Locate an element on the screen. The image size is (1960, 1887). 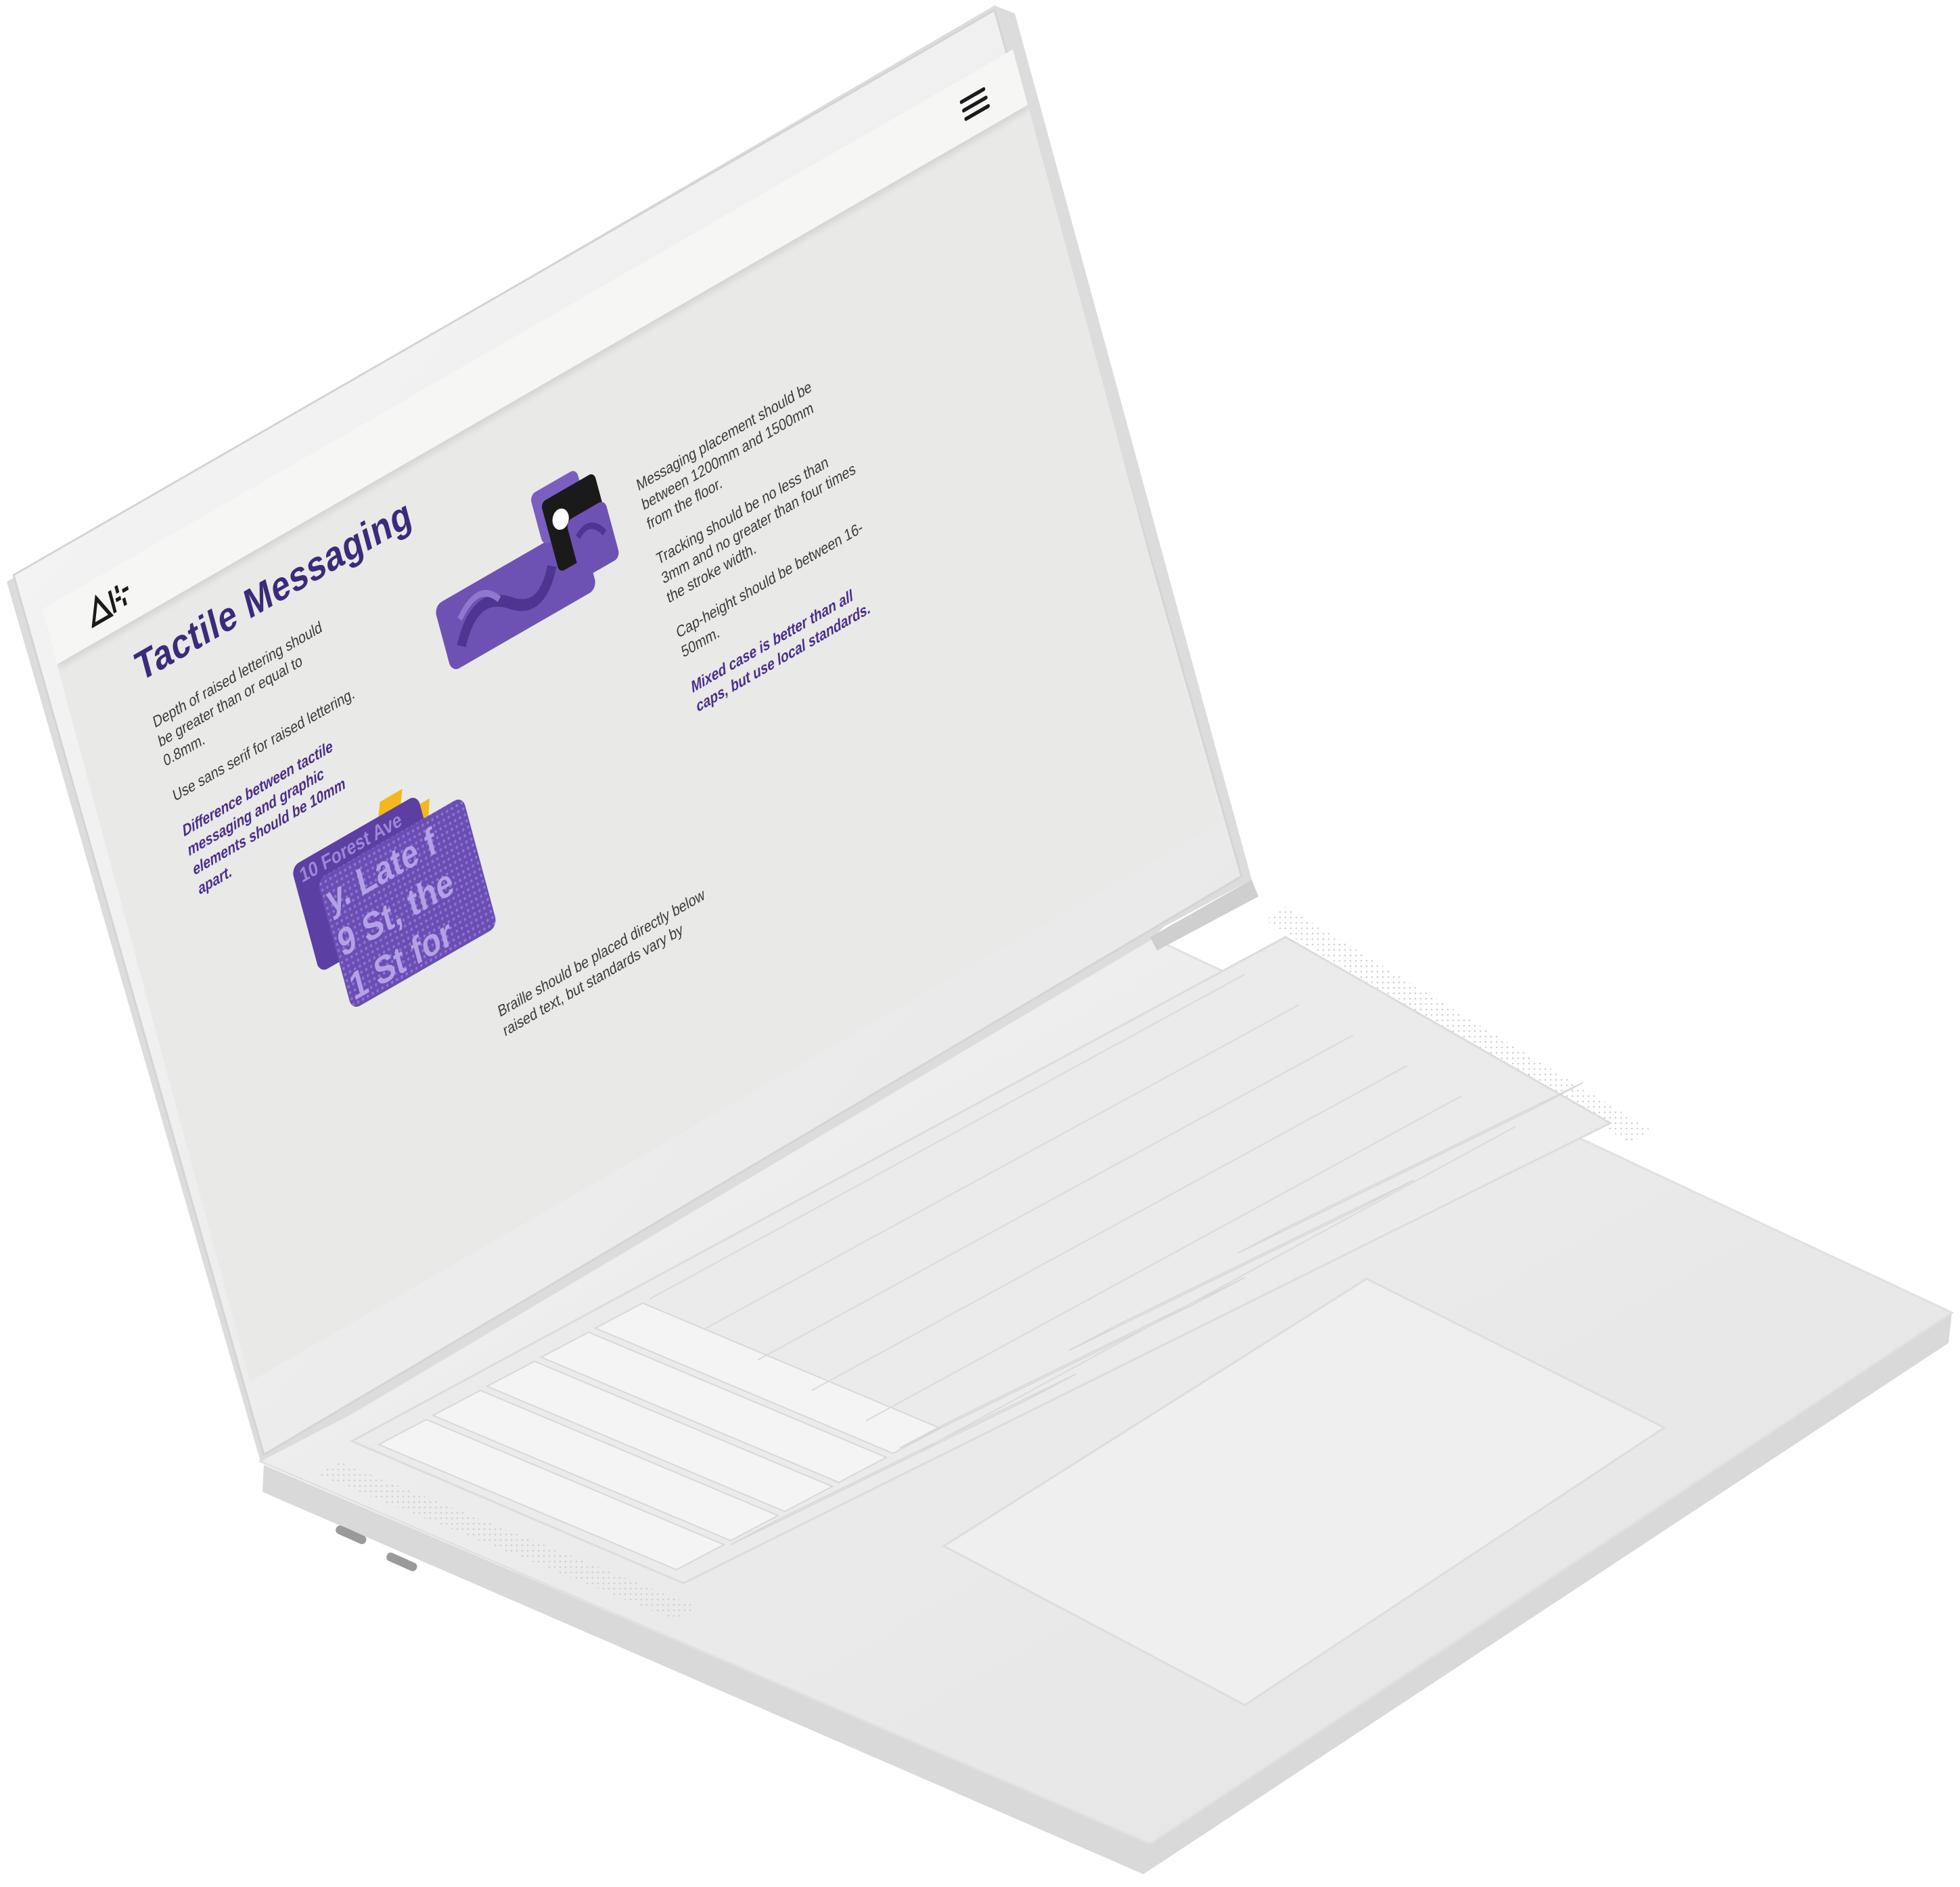
hamburger-menu-icon is located at coordinates (974, 103).